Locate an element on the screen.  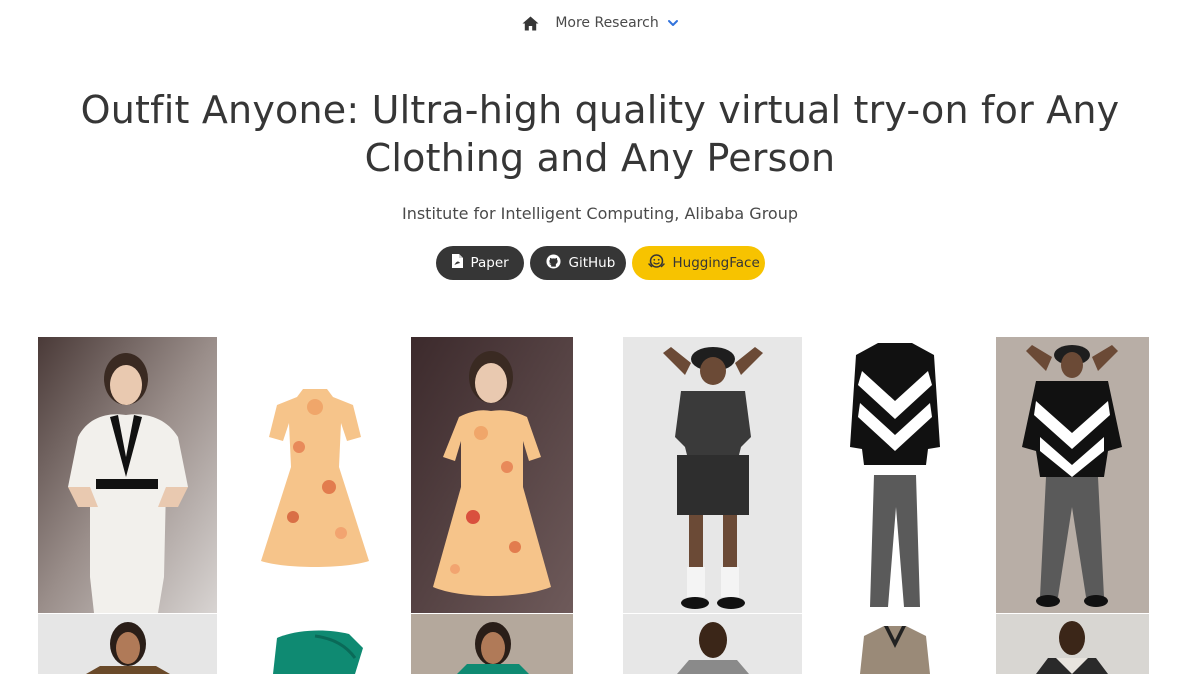
pdf-file-icon is located at coordinates (457, 263).